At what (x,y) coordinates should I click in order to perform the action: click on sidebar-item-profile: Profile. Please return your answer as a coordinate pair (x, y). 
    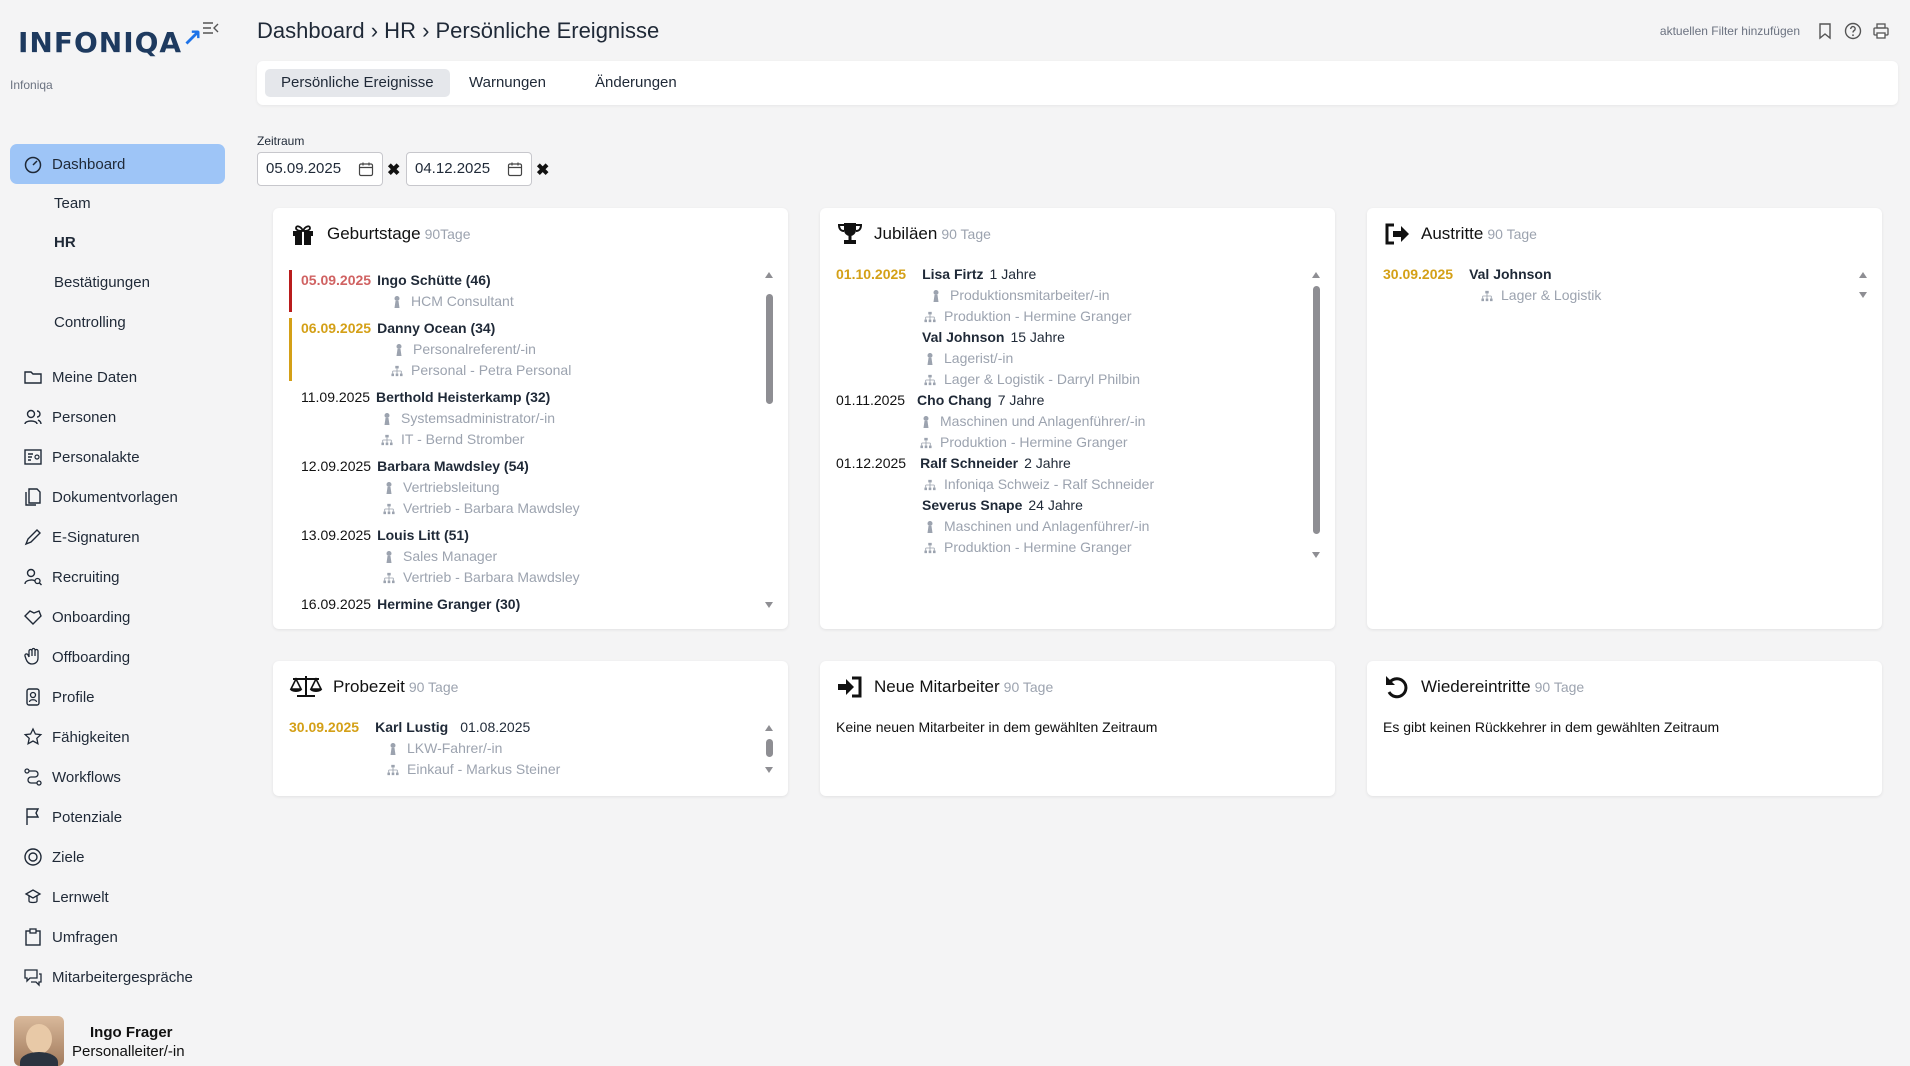
    Looking at the image, I should click on (117, 697).